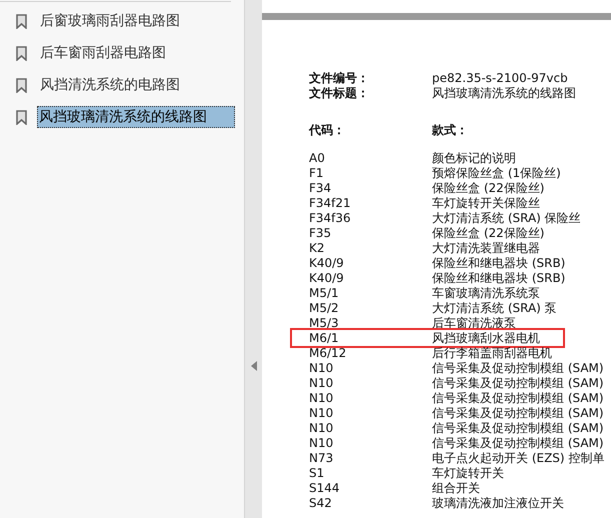 The width and height of the screenshot is (611, 518). Describe the element at coordinates (324, 293) in the screenshot. I see `code-cell-text: M5/1` at that location.